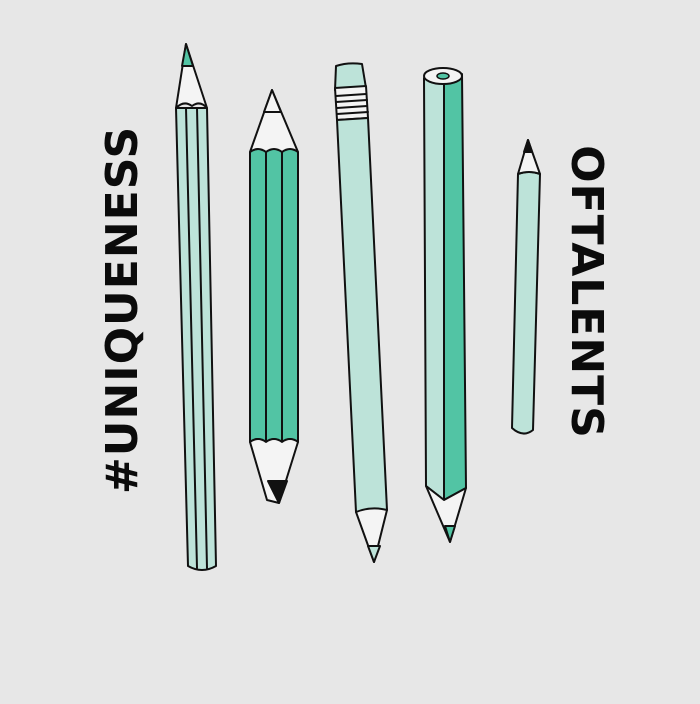 Image resolution: width=700 pixels, height=704 pixels. What do you see at coordinates (586, 292) in the screenshot?
I see `of-talents-text: OFTALENTS` at bounding box center [586, 292].